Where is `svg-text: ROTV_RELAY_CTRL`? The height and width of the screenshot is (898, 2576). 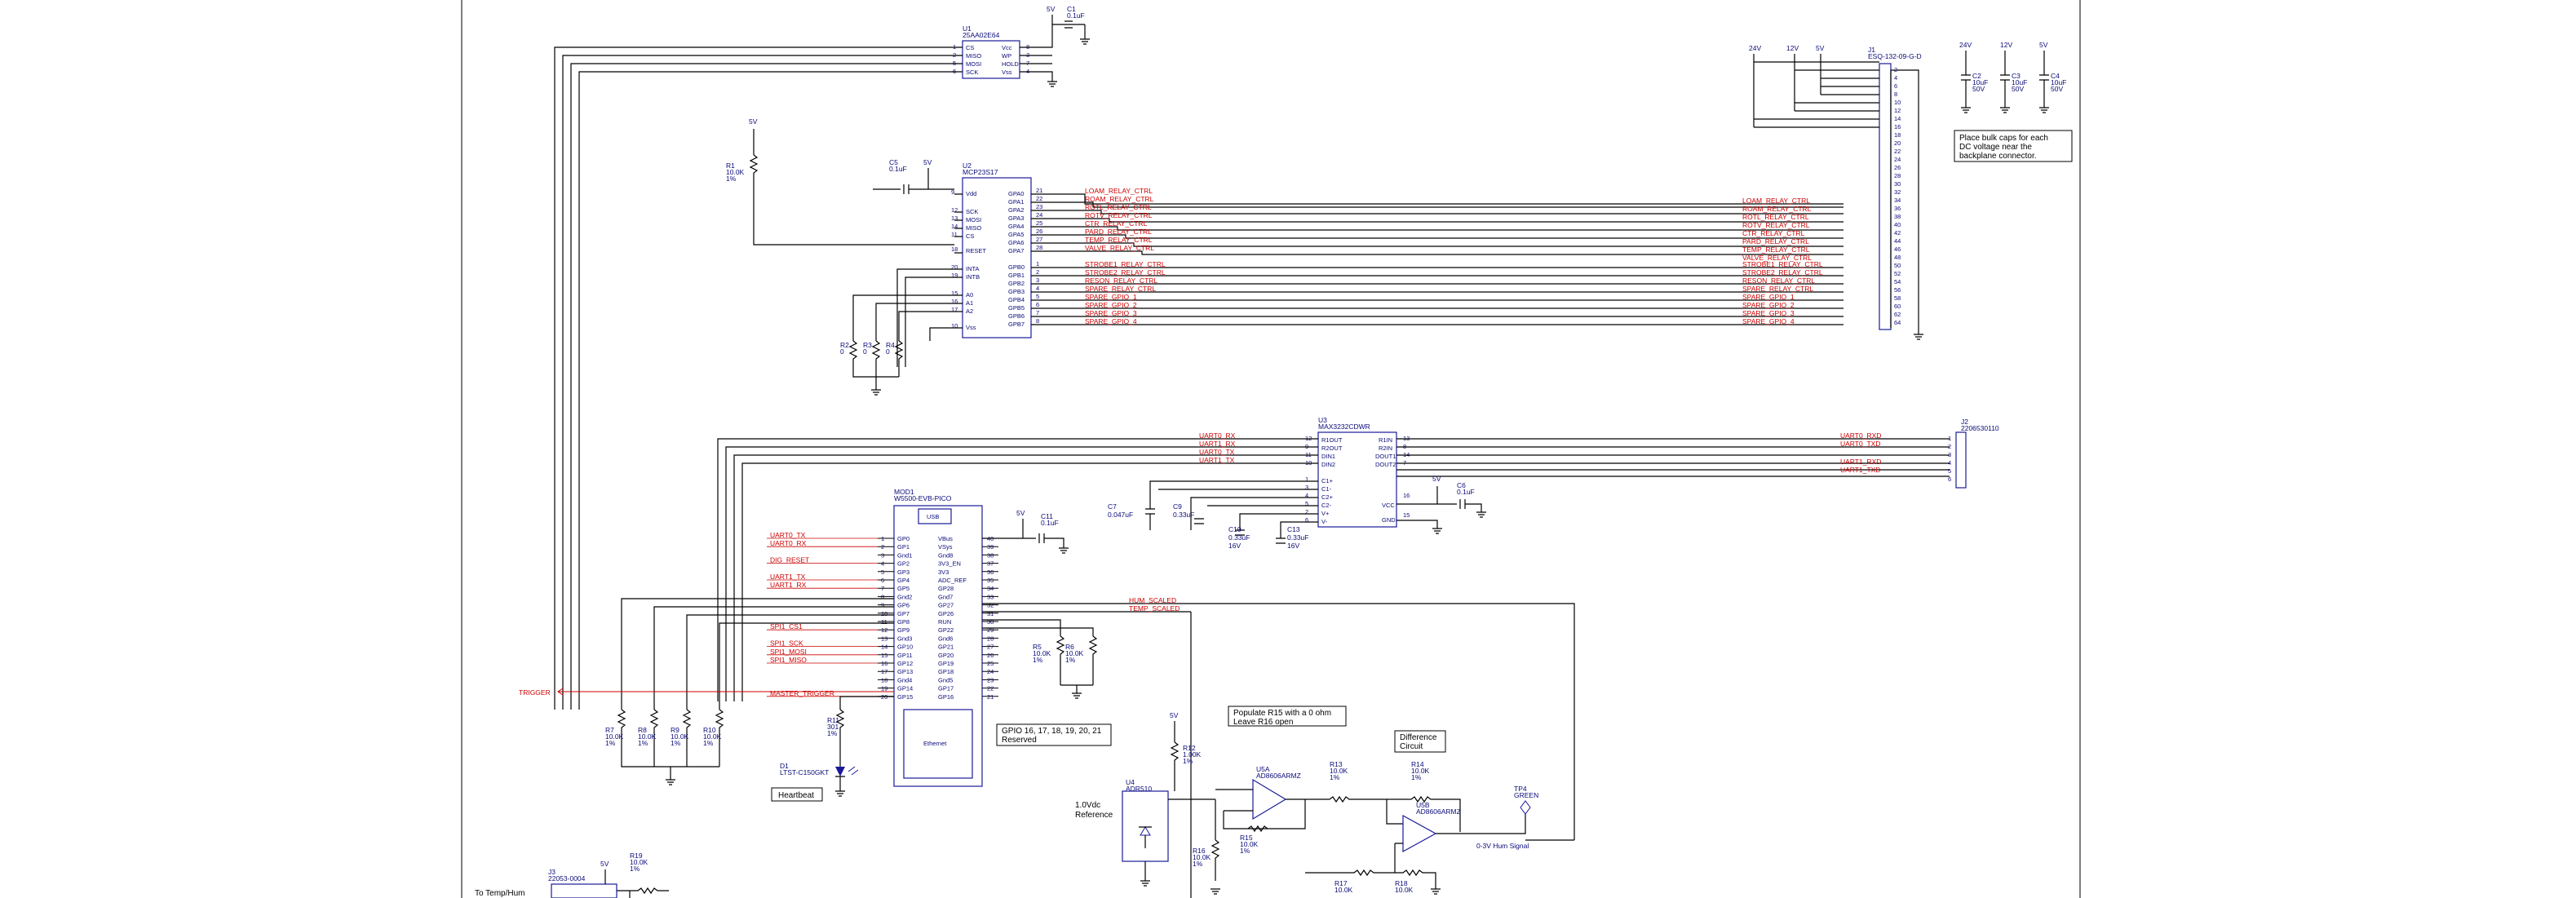 svg-text: ROTV_RELAY_CTRL is located at coordinates (1119, 215).